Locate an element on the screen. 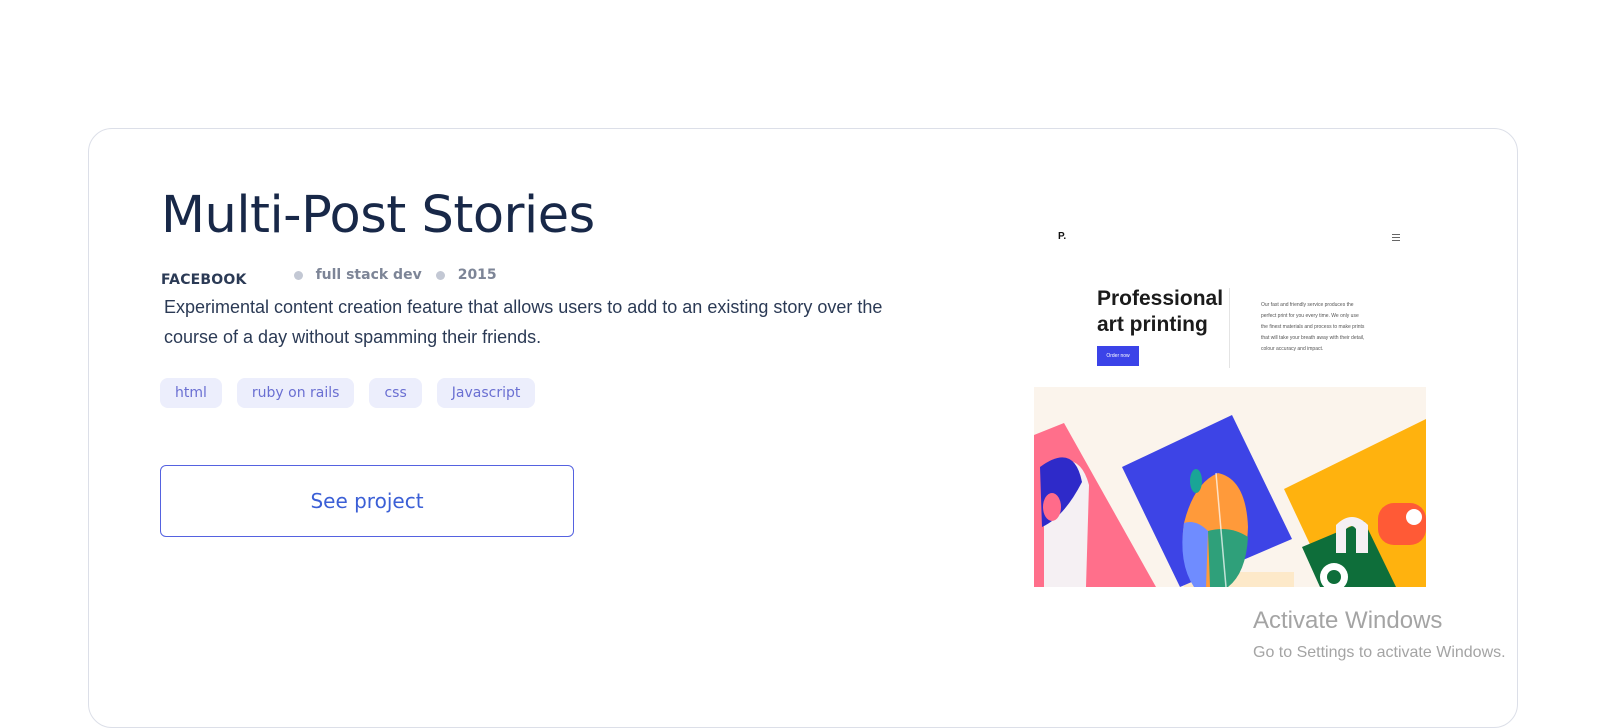 The height and width of the screenshot is (728, 1600). preview-logo: P. is located at coordinates (1062, 236).